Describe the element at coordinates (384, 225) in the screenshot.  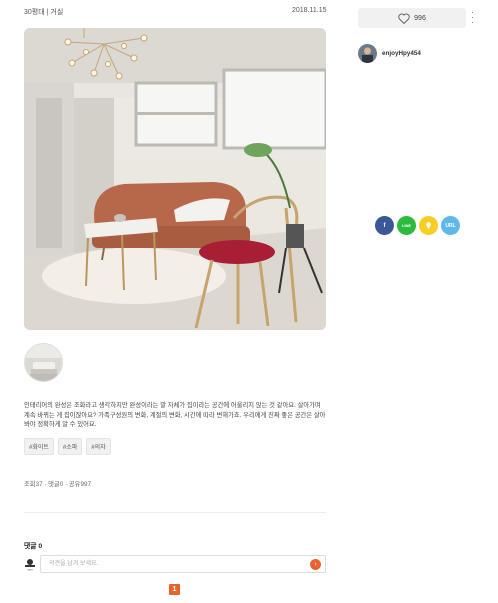
I see `facebook-share-icon: f` at that location.